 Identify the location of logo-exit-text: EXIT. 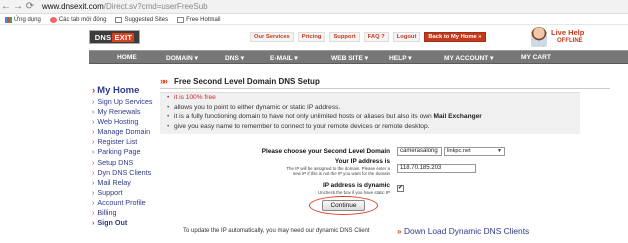
(123, 37).